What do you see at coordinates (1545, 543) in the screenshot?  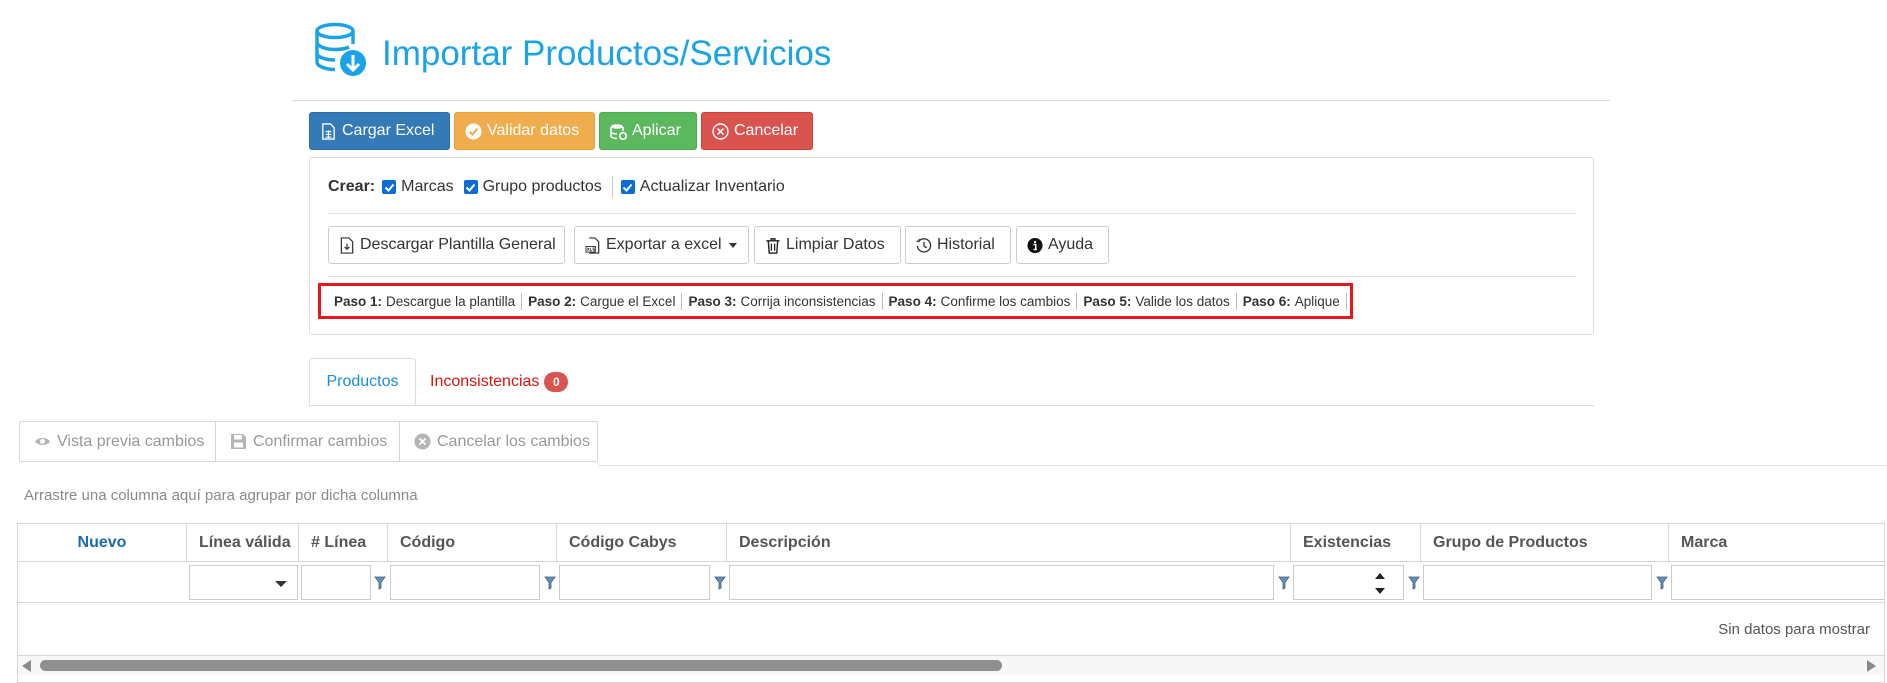 I see `column-header-grupo-productos: Grupo de Productos` at bounding box center [1545, 543].